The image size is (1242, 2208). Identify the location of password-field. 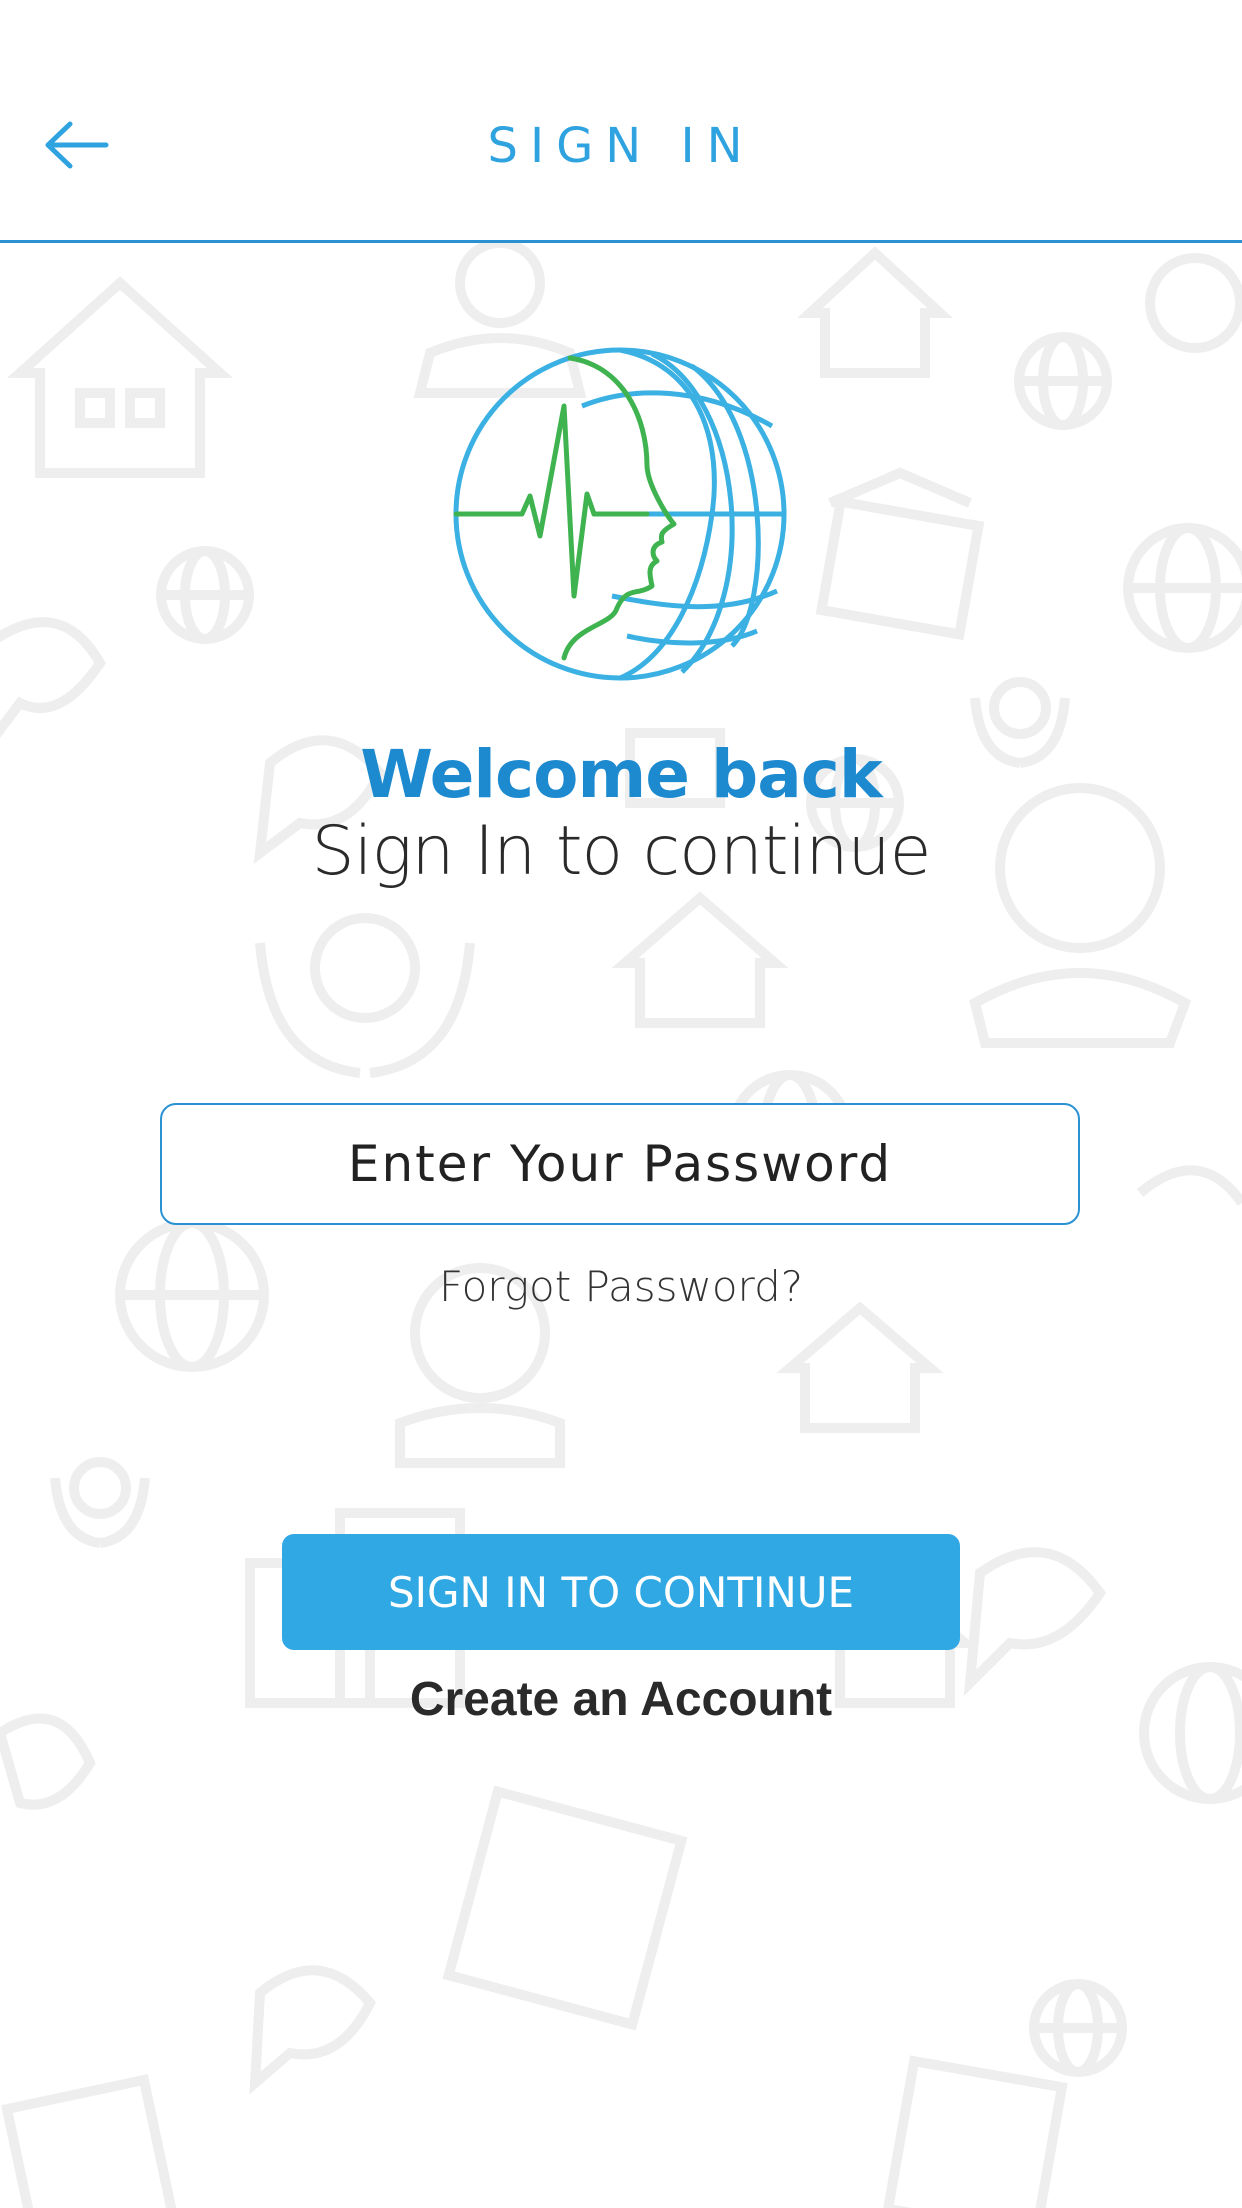
(620, 1164).